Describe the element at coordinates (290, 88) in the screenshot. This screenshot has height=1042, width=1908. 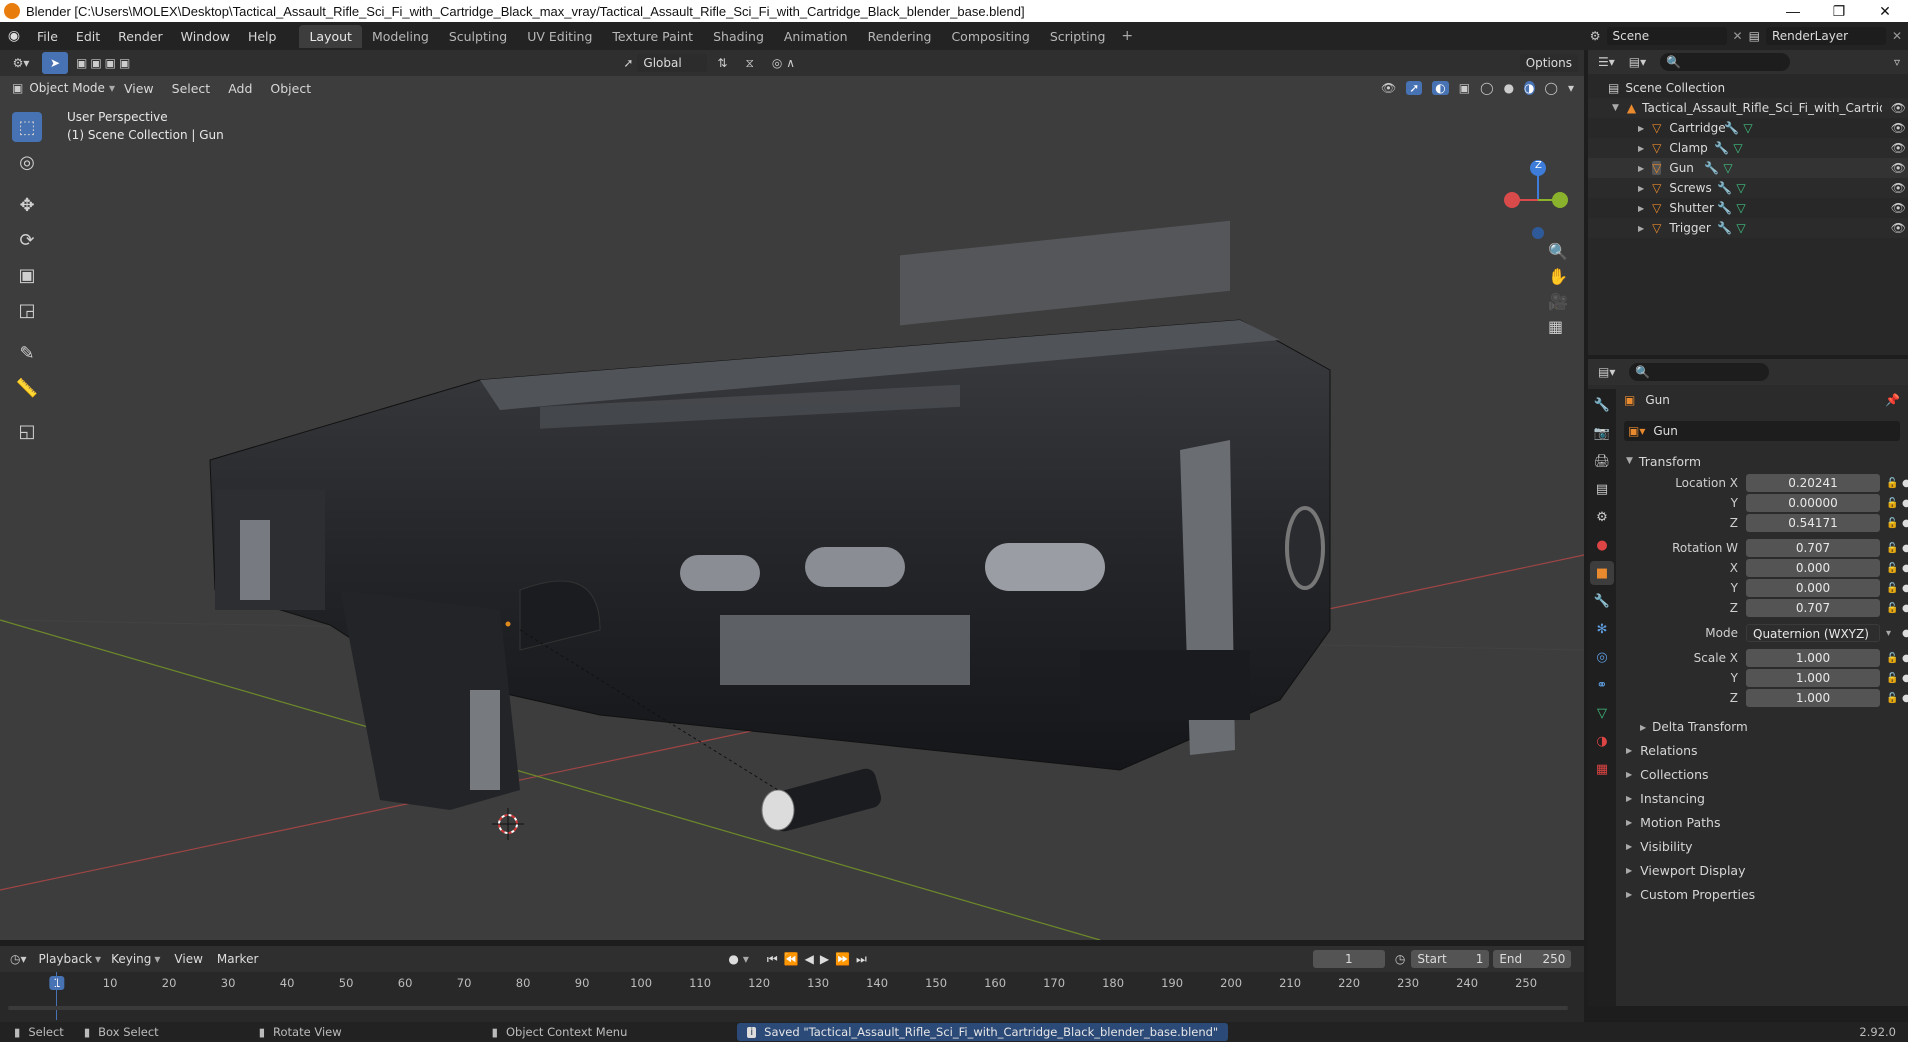
I see `viewport-menu-object: Object` at that location.